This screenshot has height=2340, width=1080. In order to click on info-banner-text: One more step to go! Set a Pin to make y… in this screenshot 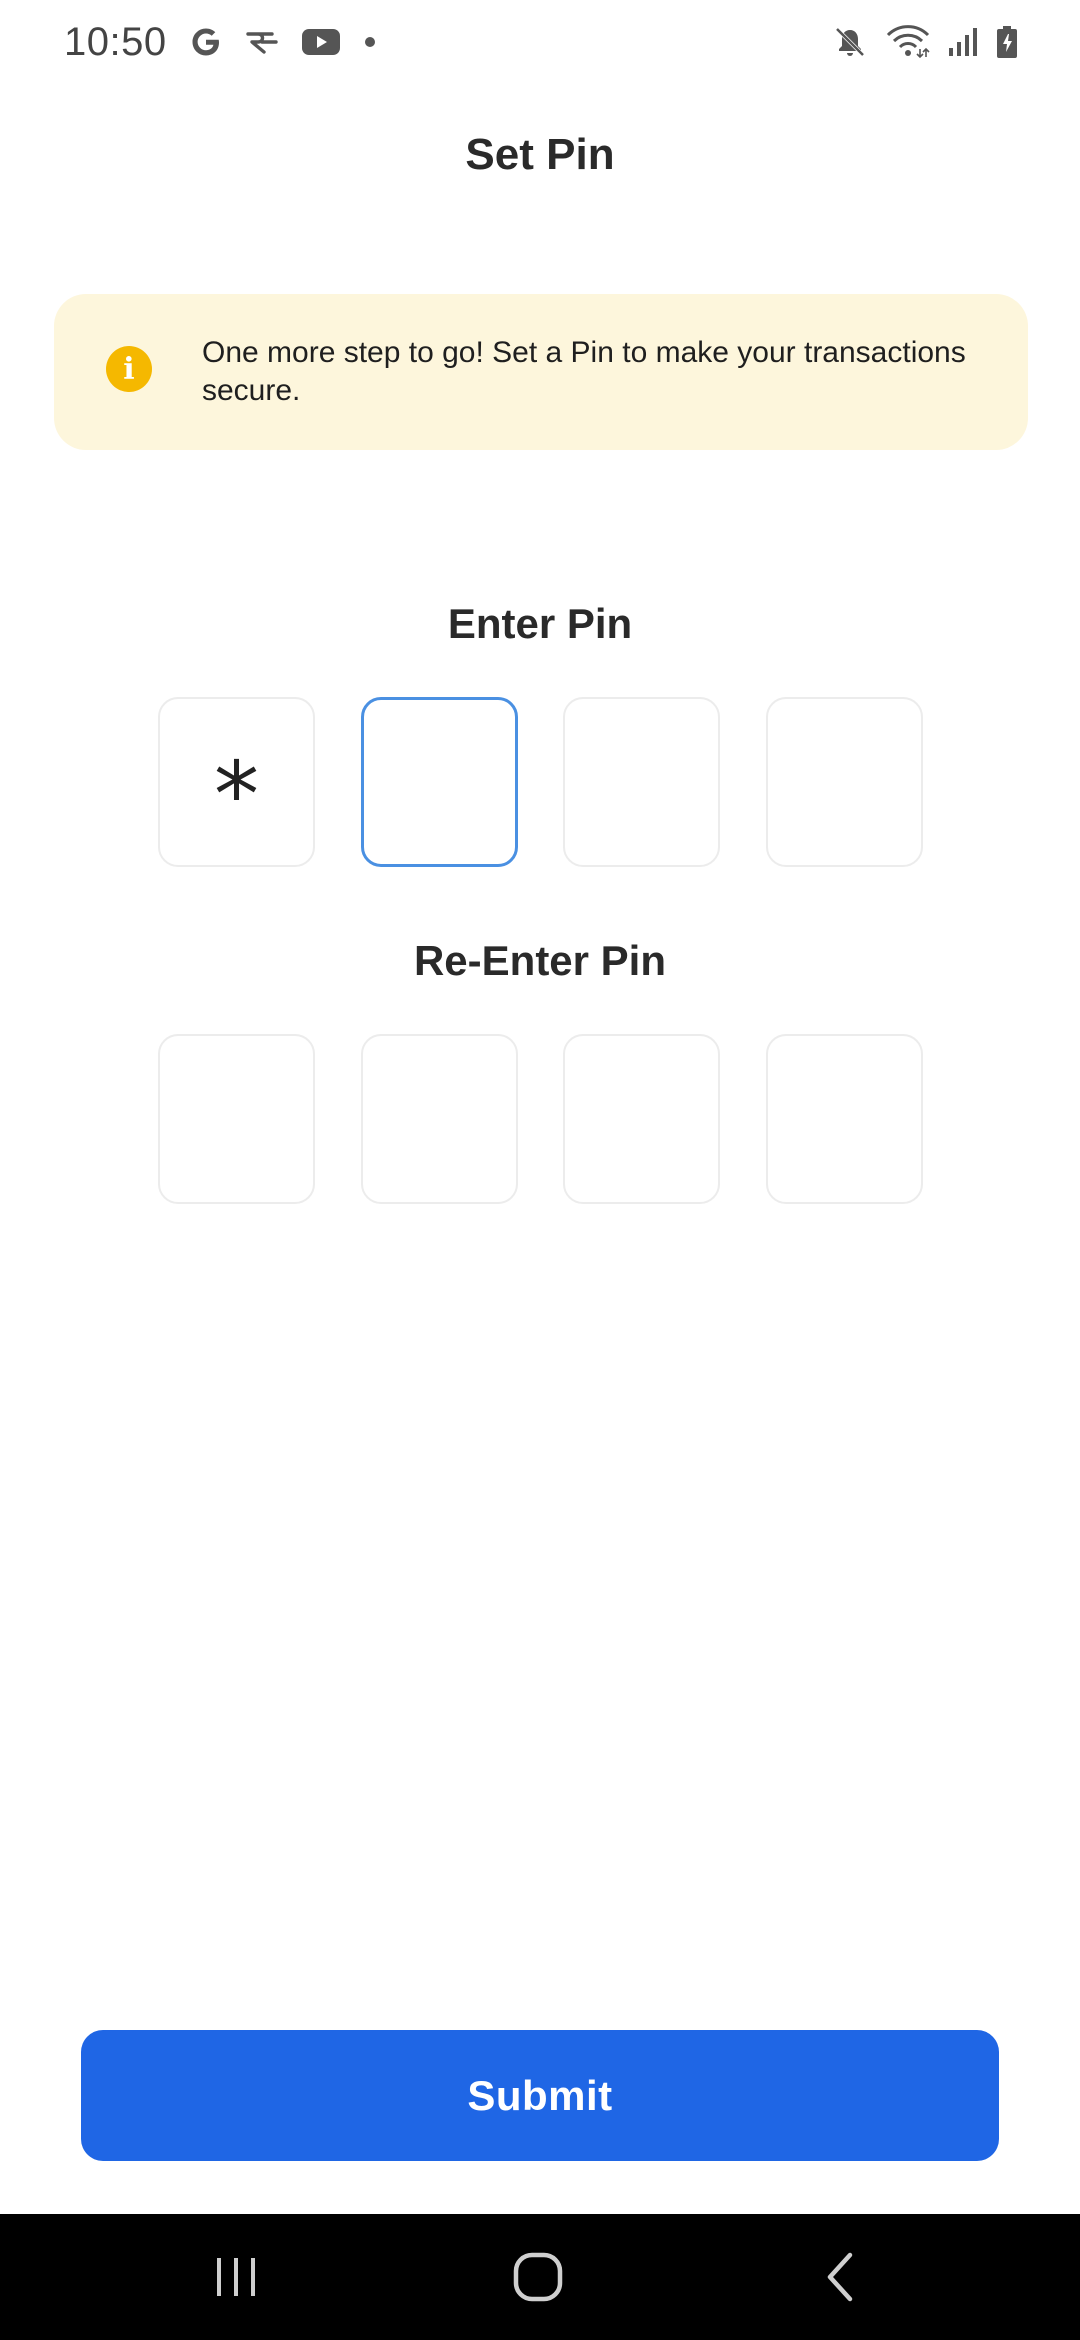, I will do `click(584, 371)`.